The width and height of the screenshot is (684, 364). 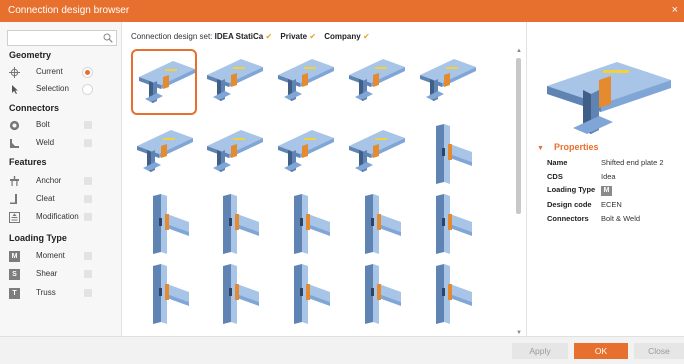 I want to click on collapse-icon: ▼, so click(x=540, y=148).